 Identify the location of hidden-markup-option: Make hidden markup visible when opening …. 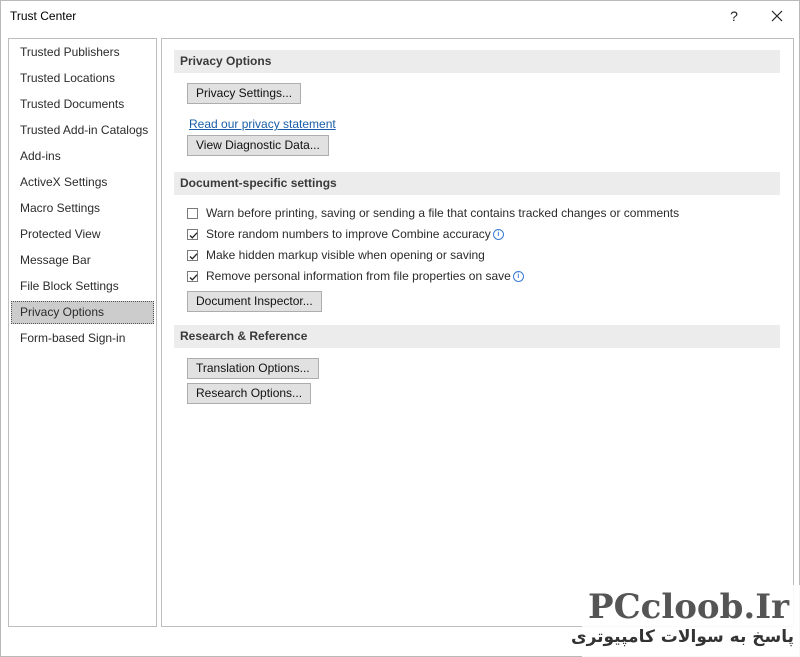
(336, 255).